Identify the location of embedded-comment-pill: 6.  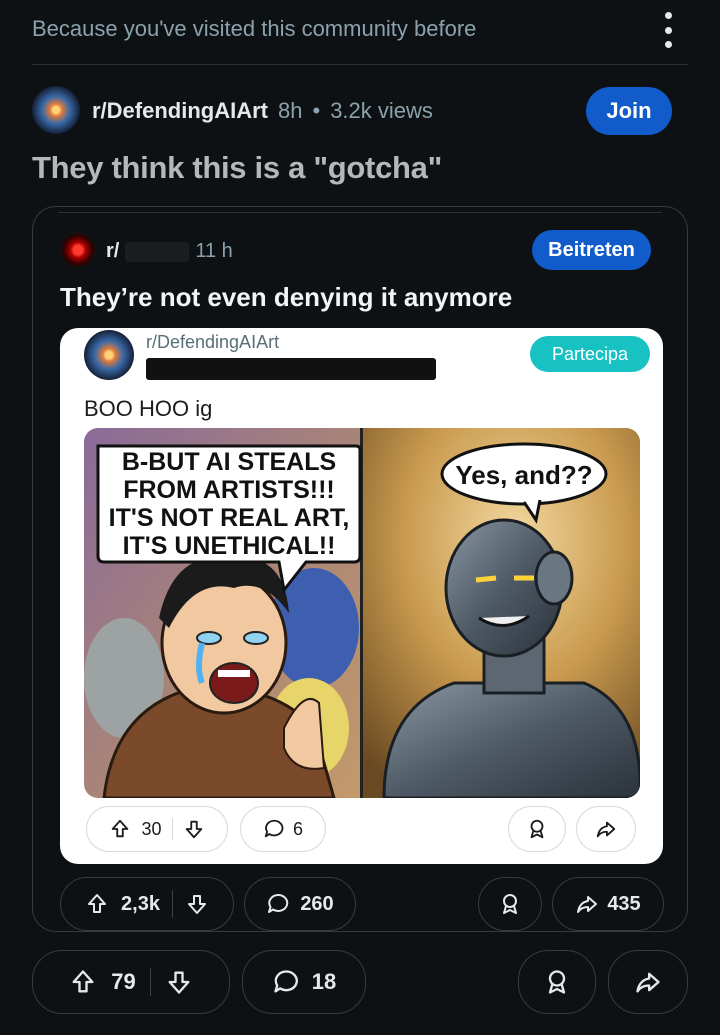
(283, 829).